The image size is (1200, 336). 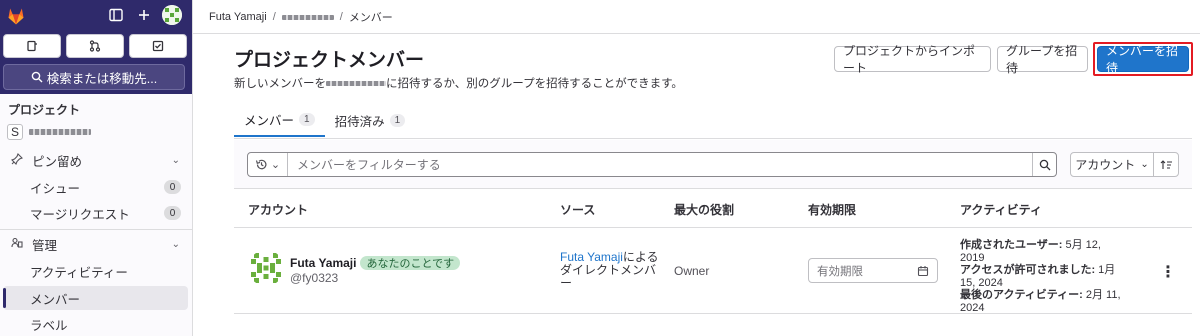 I want to click on tab-label: メンバー, so click(x=269, y=121).